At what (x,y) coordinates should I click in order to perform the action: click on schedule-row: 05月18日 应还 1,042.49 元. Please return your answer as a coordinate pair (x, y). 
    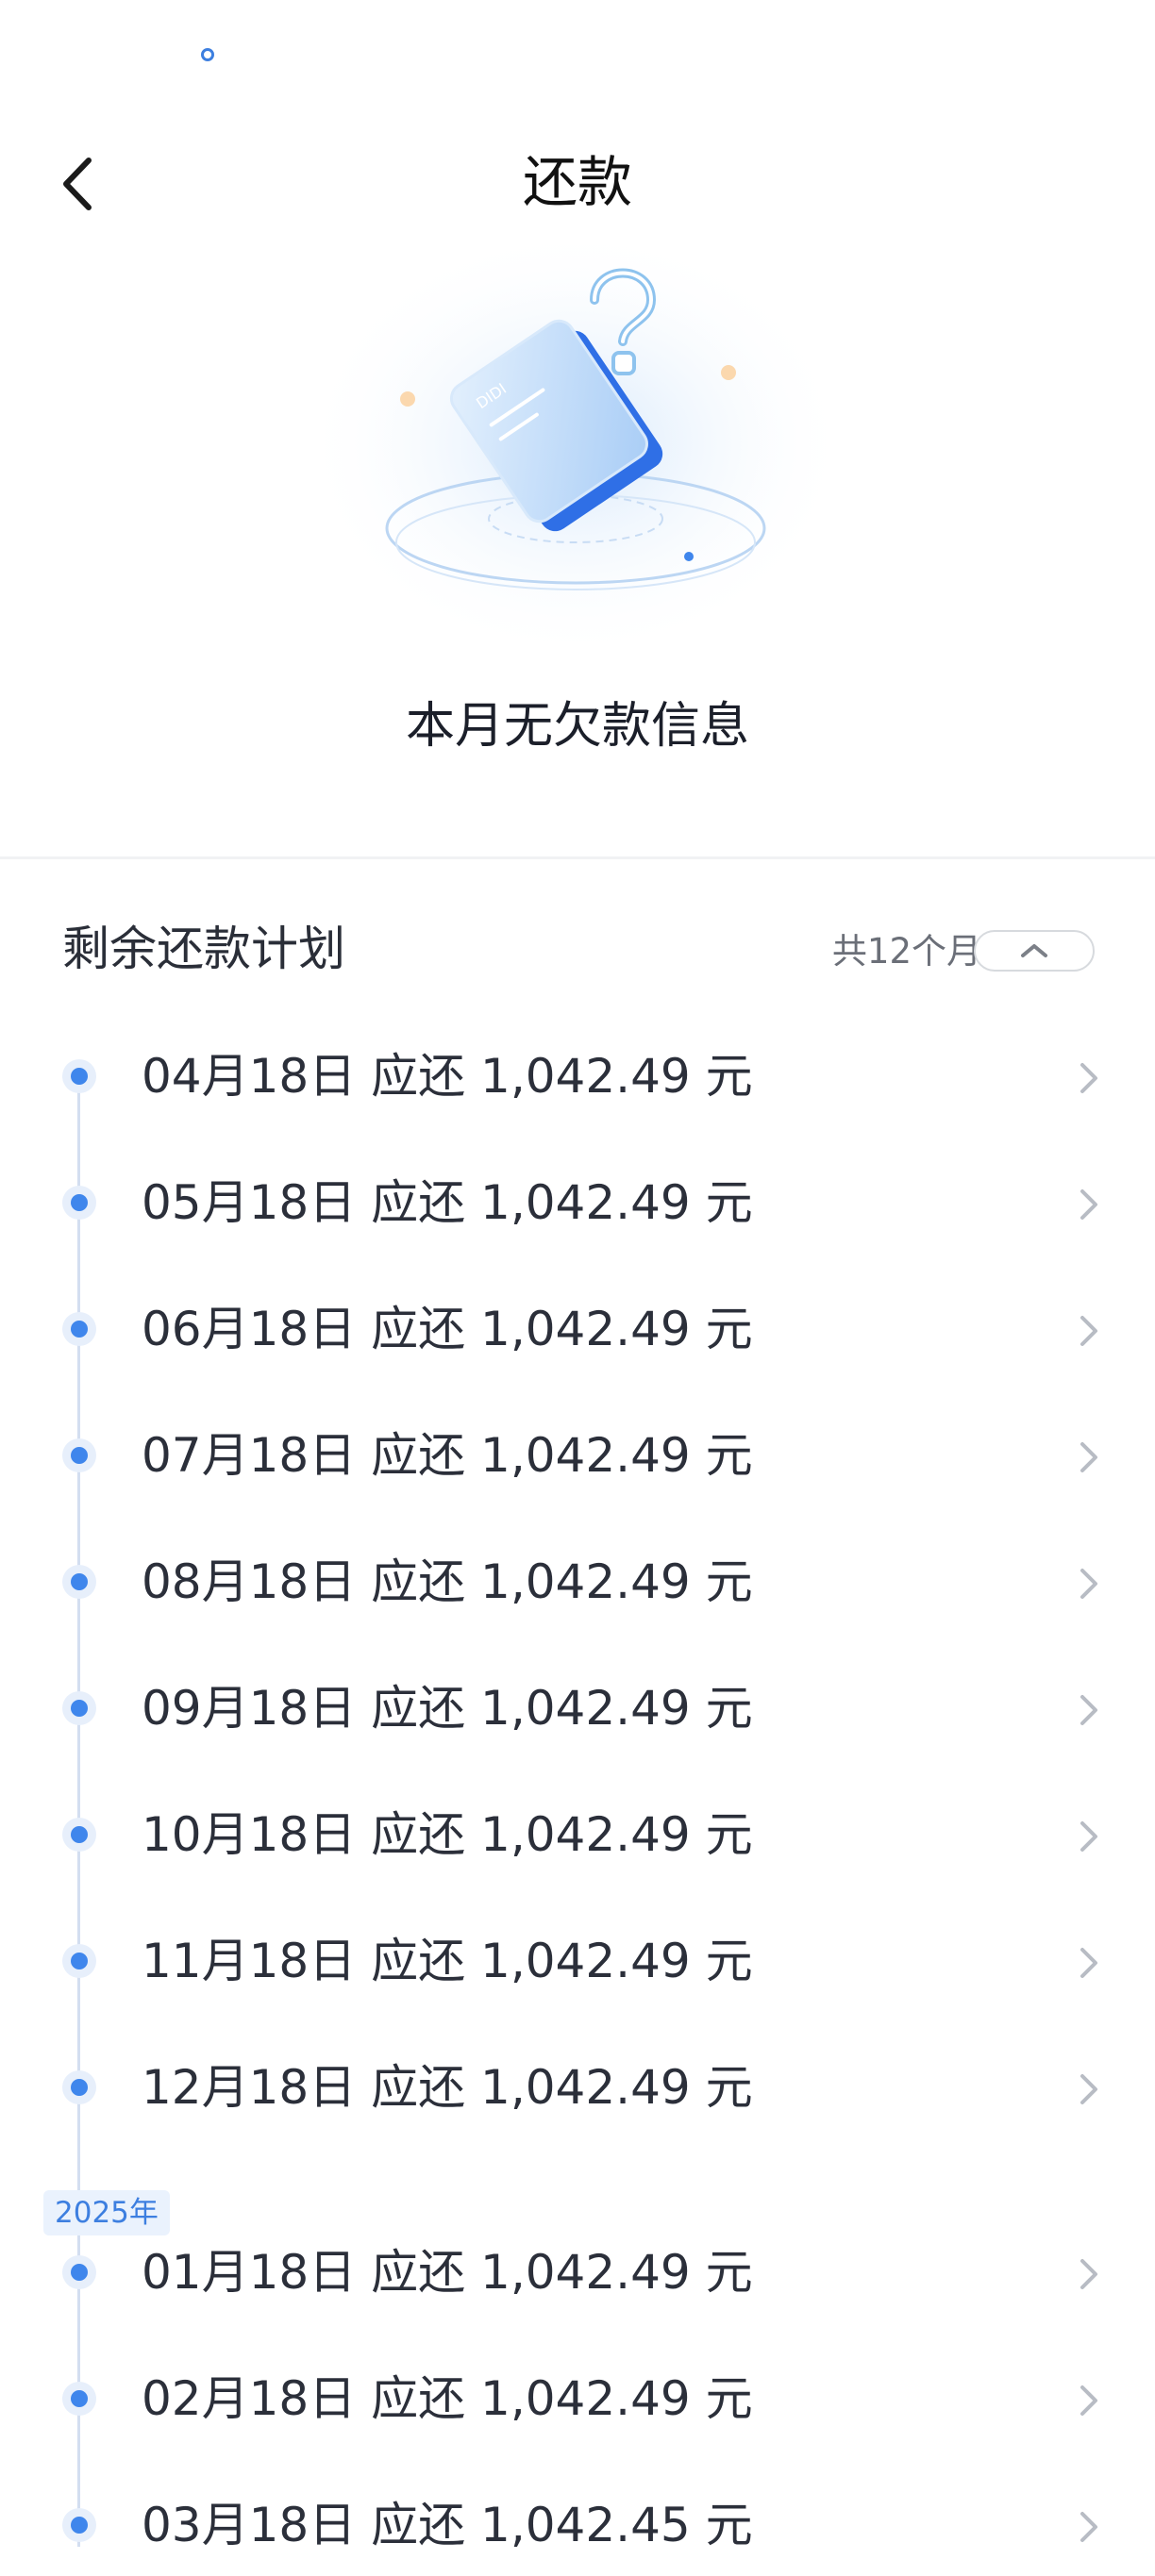
    Looking at the image, I should click on (577, 1202).